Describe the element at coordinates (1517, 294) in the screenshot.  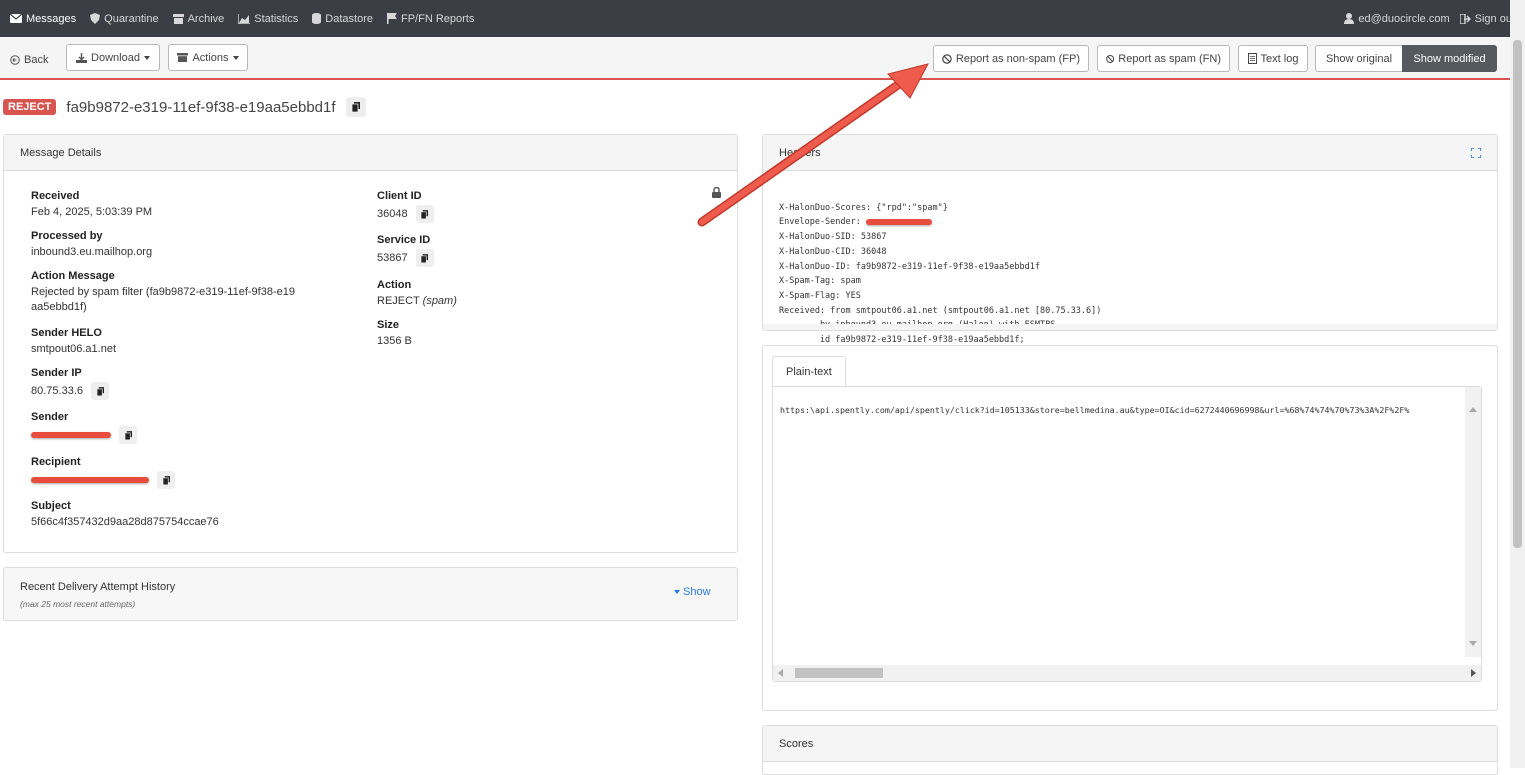
I see `page-scroll-thumb` at that location.